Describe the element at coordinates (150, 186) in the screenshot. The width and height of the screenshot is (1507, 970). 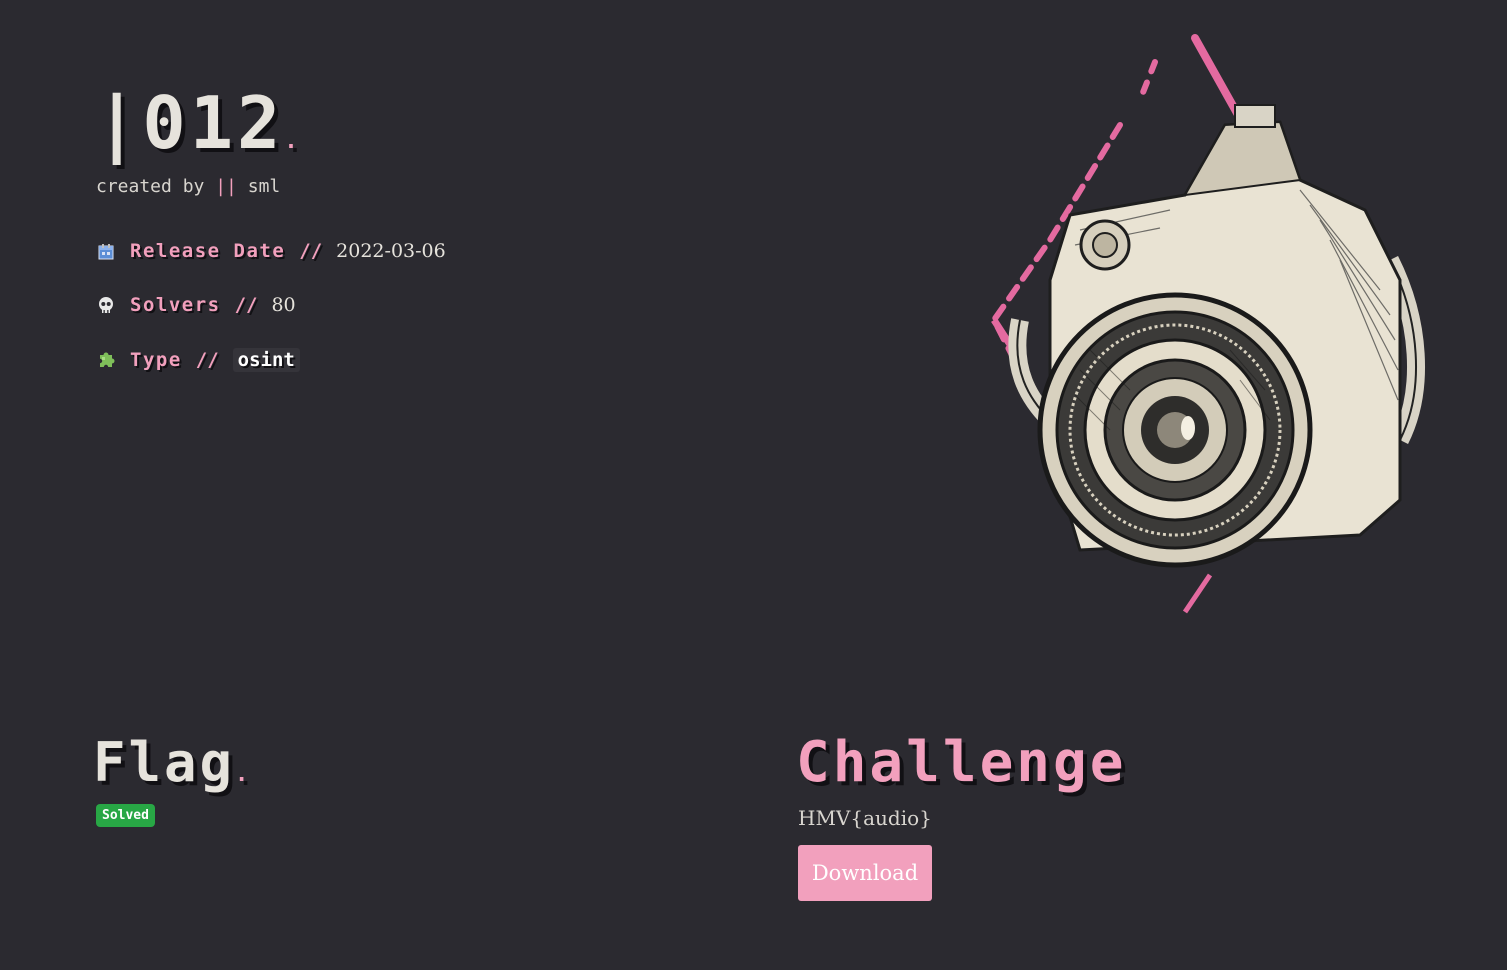
I see `created-by-label: created by` at that location.